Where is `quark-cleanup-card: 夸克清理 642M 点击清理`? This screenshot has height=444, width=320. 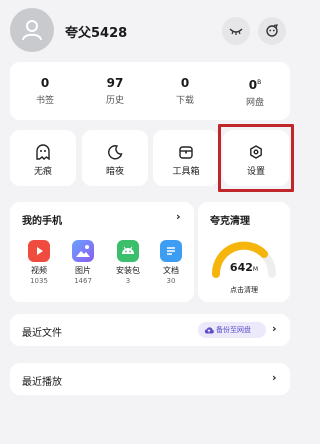 quark-cleanup-card: 夸克清理 642M 点击清理 is located at coordinates (244, 252).